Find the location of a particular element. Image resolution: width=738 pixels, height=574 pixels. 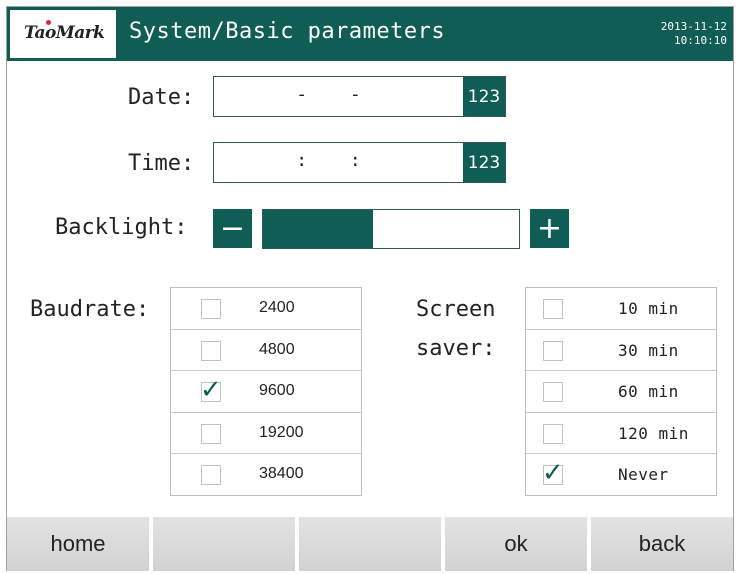

option-label: 9600 is located at coordinates (277, 391).